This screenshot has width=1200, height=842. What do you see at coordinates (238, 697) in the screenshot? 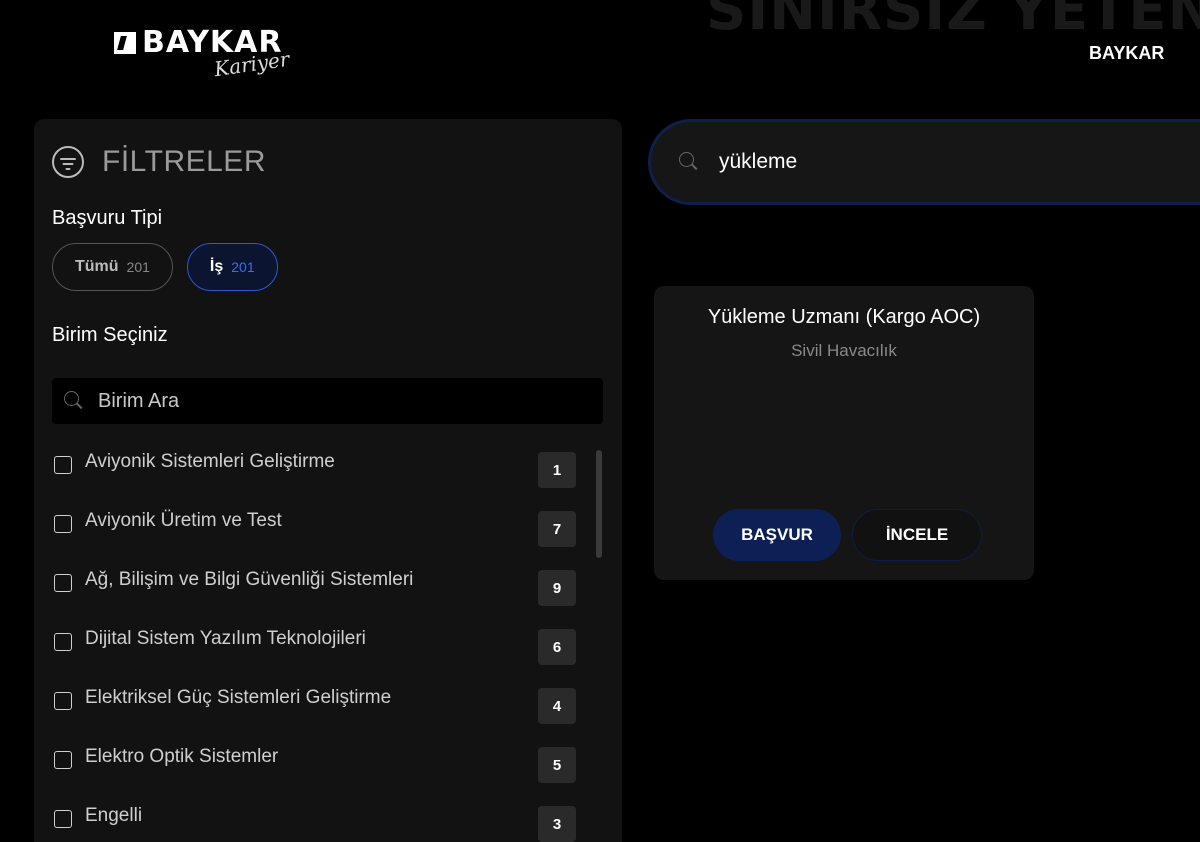
I see `unit-label: Elektriksel Güç Sistemleri Geliştirme` at bounding box center [238, 697].